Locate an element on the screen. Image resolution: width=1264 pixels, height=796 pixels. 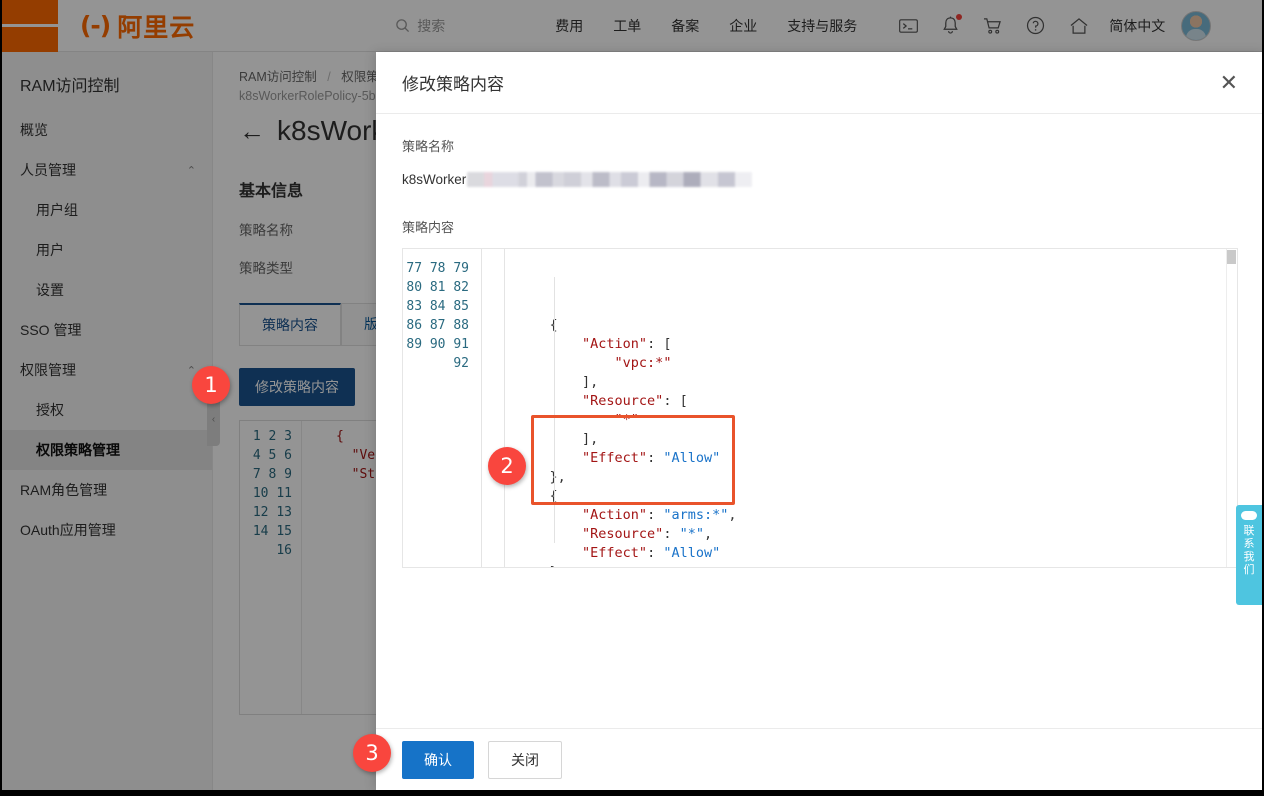
step-badge-3: 3 is located at coordinates (372, 753).